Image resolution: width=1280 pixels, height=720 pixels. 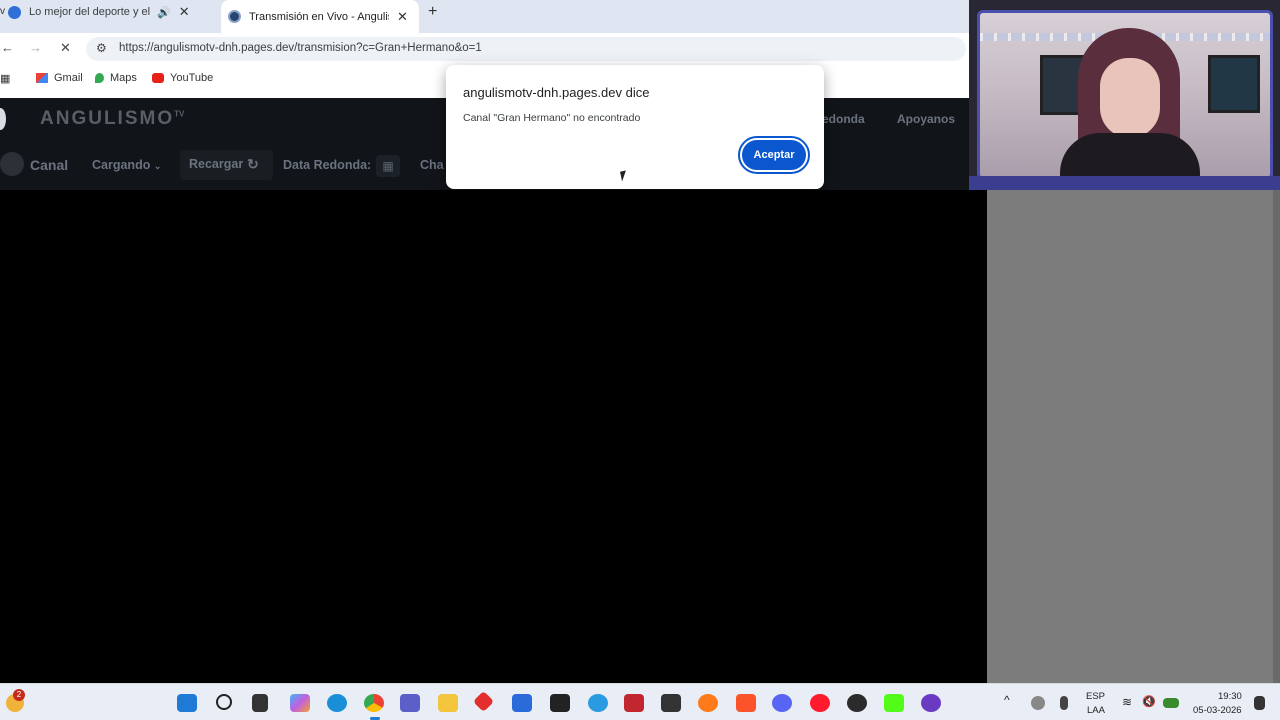 What do you see at coordinates (65, 48) in the screenshot?
I see `stop-loading-icon: ✕` at bounding box center [65, 48].